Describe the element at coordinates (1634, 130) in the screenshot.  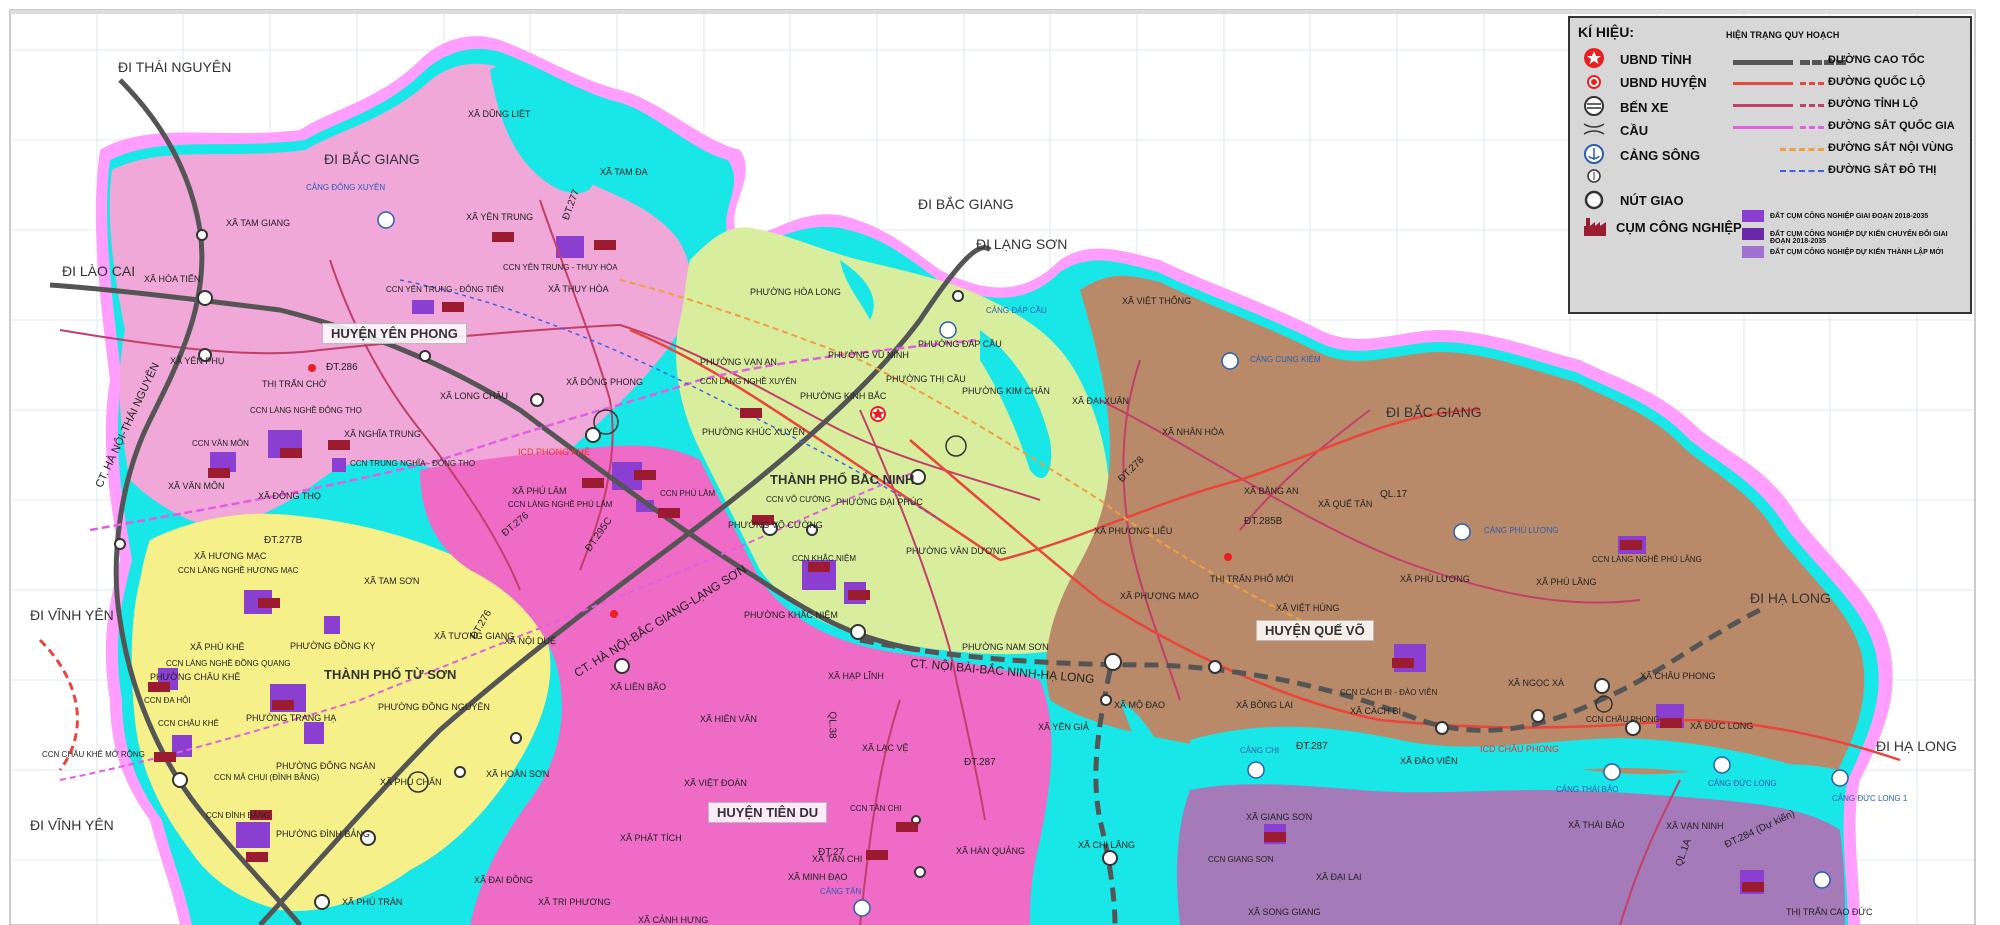
I see `legend-item-label: CẦU` at that location.